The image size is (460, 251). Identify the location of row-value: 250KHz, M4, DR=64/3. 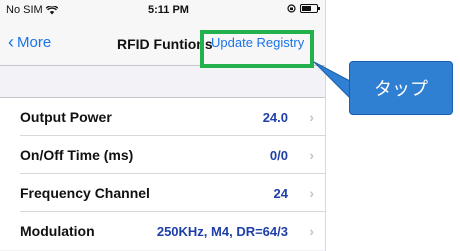
(222, 231).